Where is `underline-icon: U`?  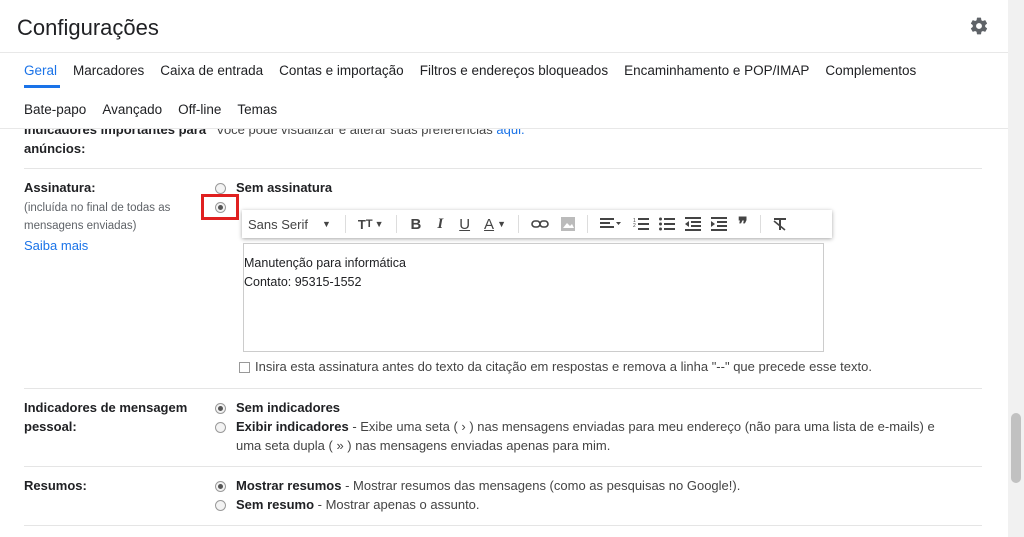 underline-icon: U is located at coordinates (464, 224).